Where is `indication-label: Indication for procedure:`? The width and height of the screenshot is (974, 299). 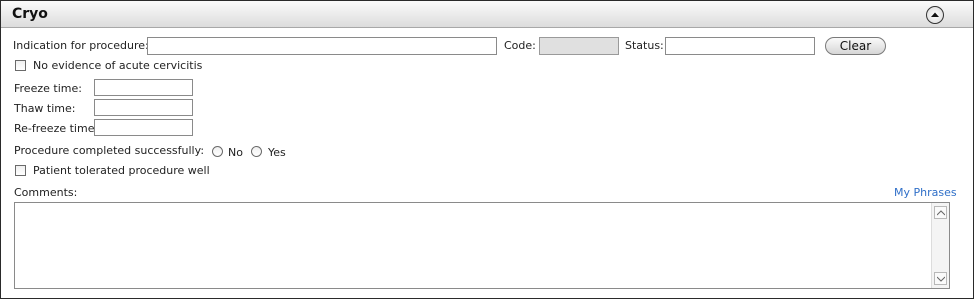
indication-label: Indication for procedure: is located at coordinates (81, 45).